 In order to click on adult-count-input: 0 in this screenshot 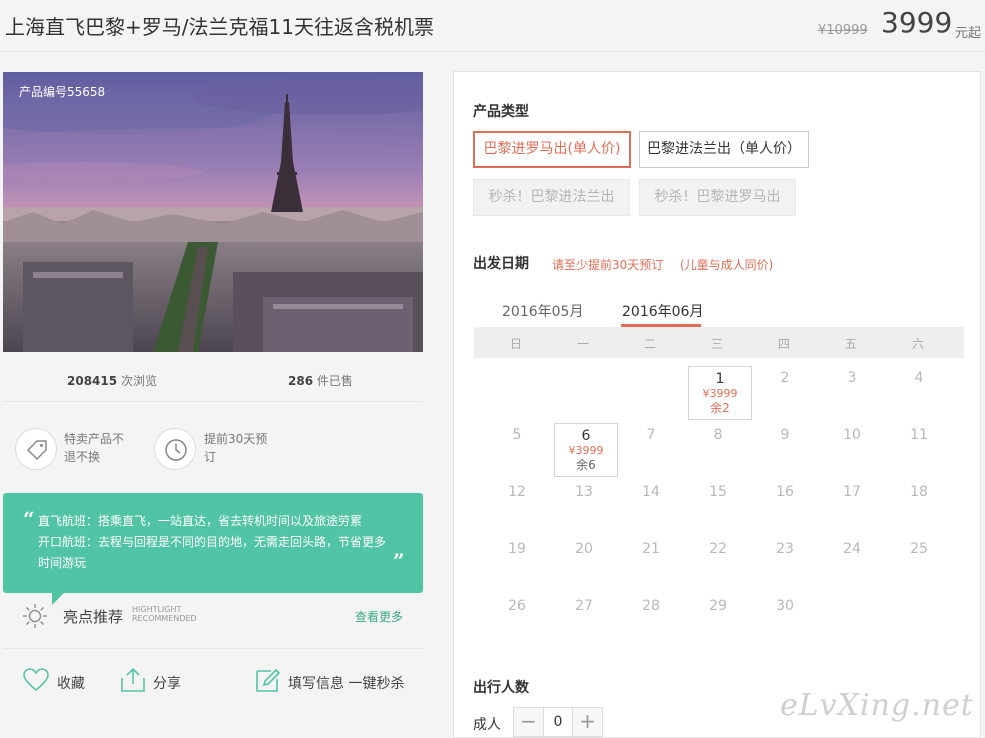, I will do `click(558, 722)`.